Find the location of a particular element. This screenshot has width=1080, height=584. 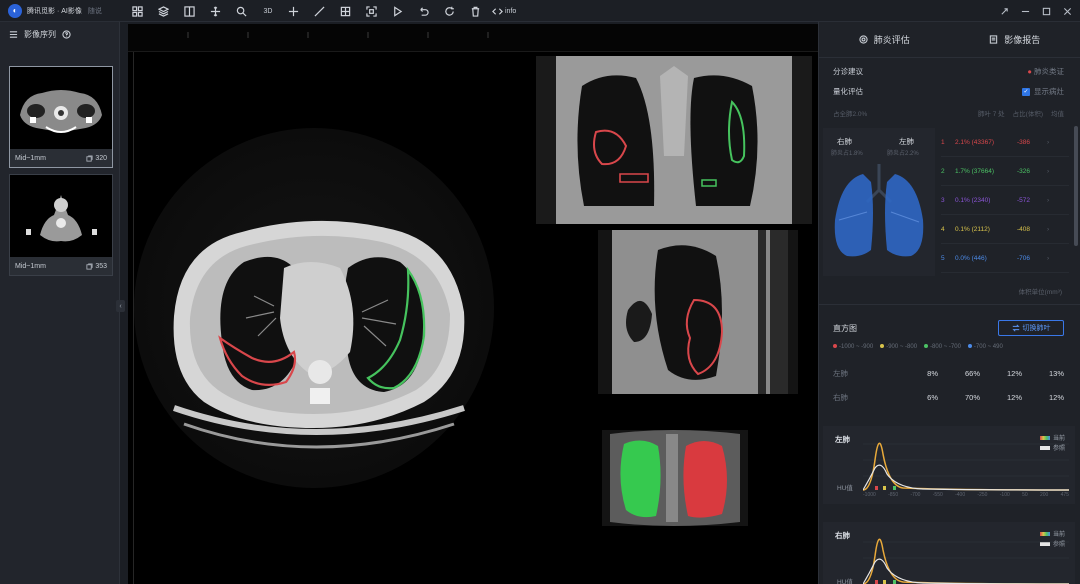

info-label: info is located at coordinates (511, 11).